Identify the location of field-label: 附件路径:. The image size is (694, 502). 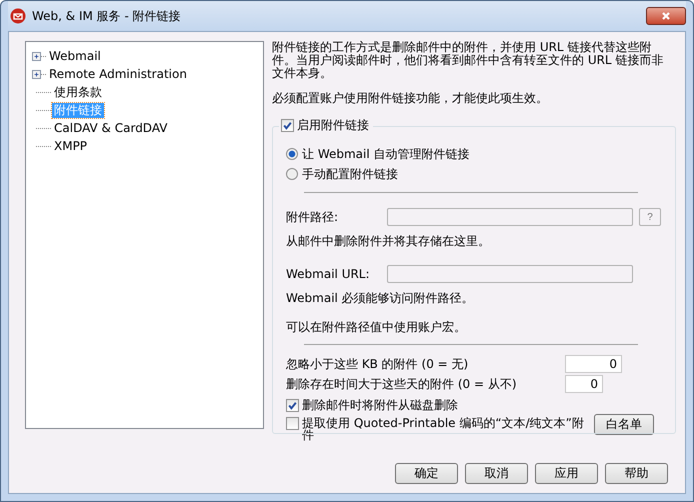
(313, 217).